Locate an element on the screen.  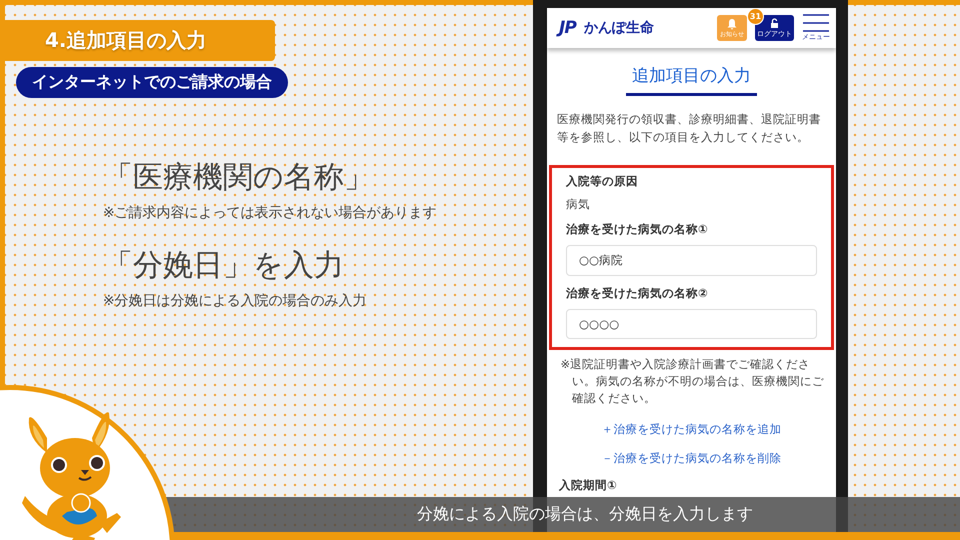
unlocked-padlock-icon is located at coordinates (774, 23).